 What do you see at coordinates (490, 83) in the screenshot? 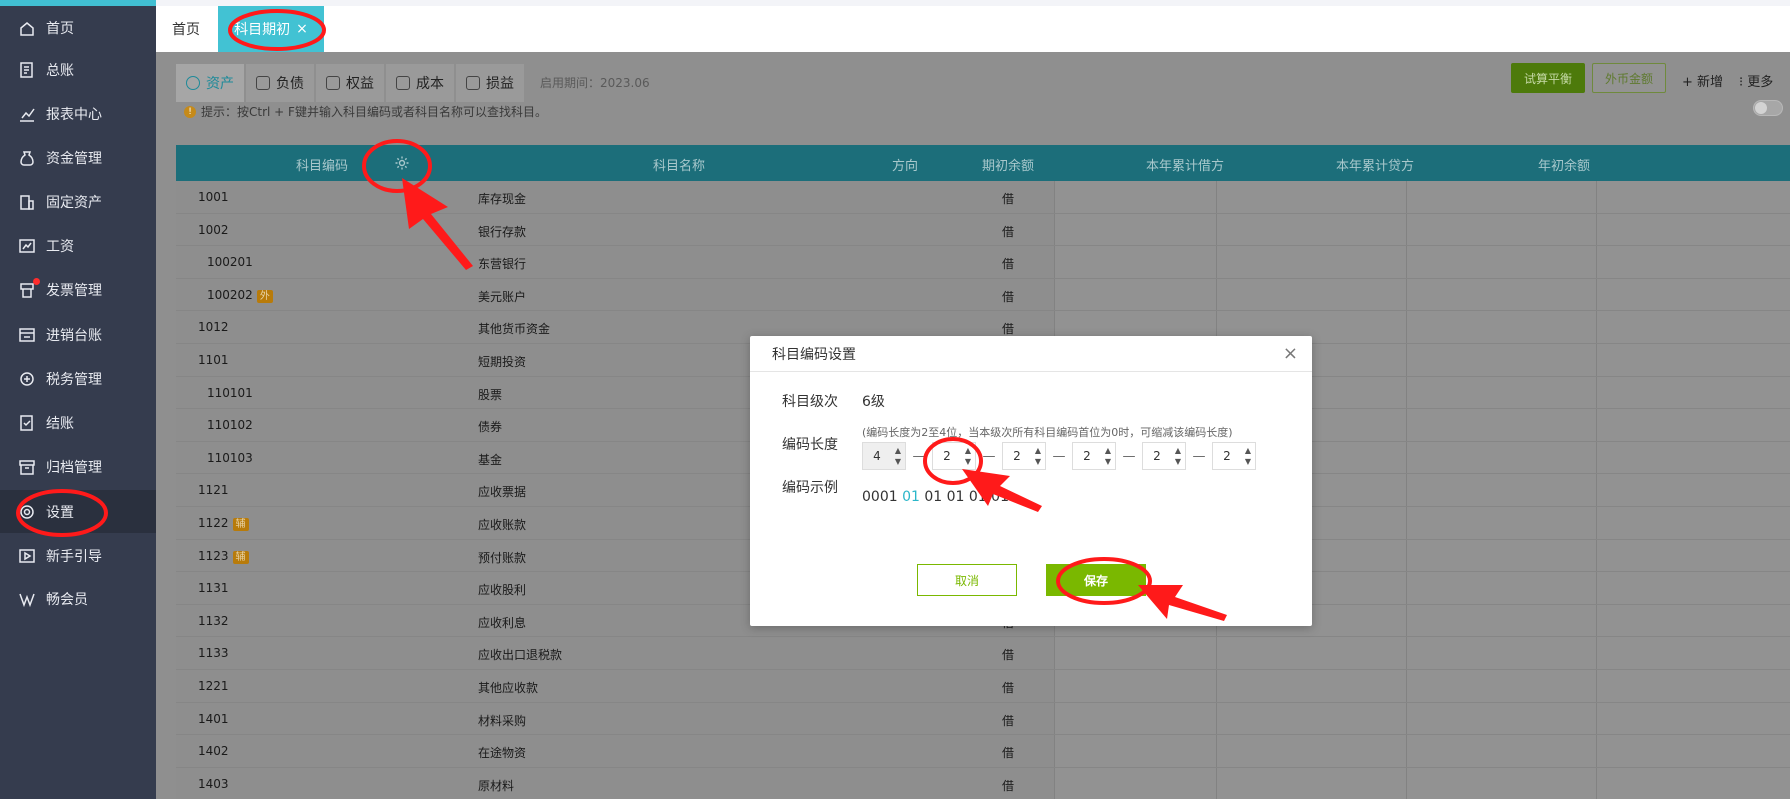
I see `category-tab-4: 损益` at bounding box center [490, 83].